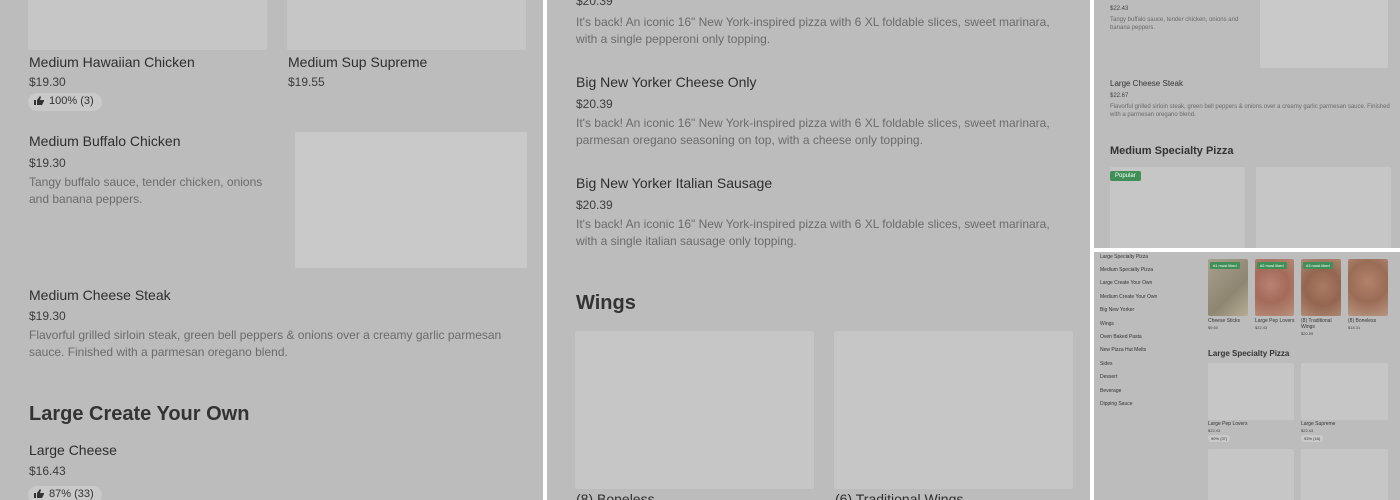 Image resolution: width=1400 pixels, height=500 pixels. I want to click on item-name: Big New Yorker Cheese Only, so click(666, 82).